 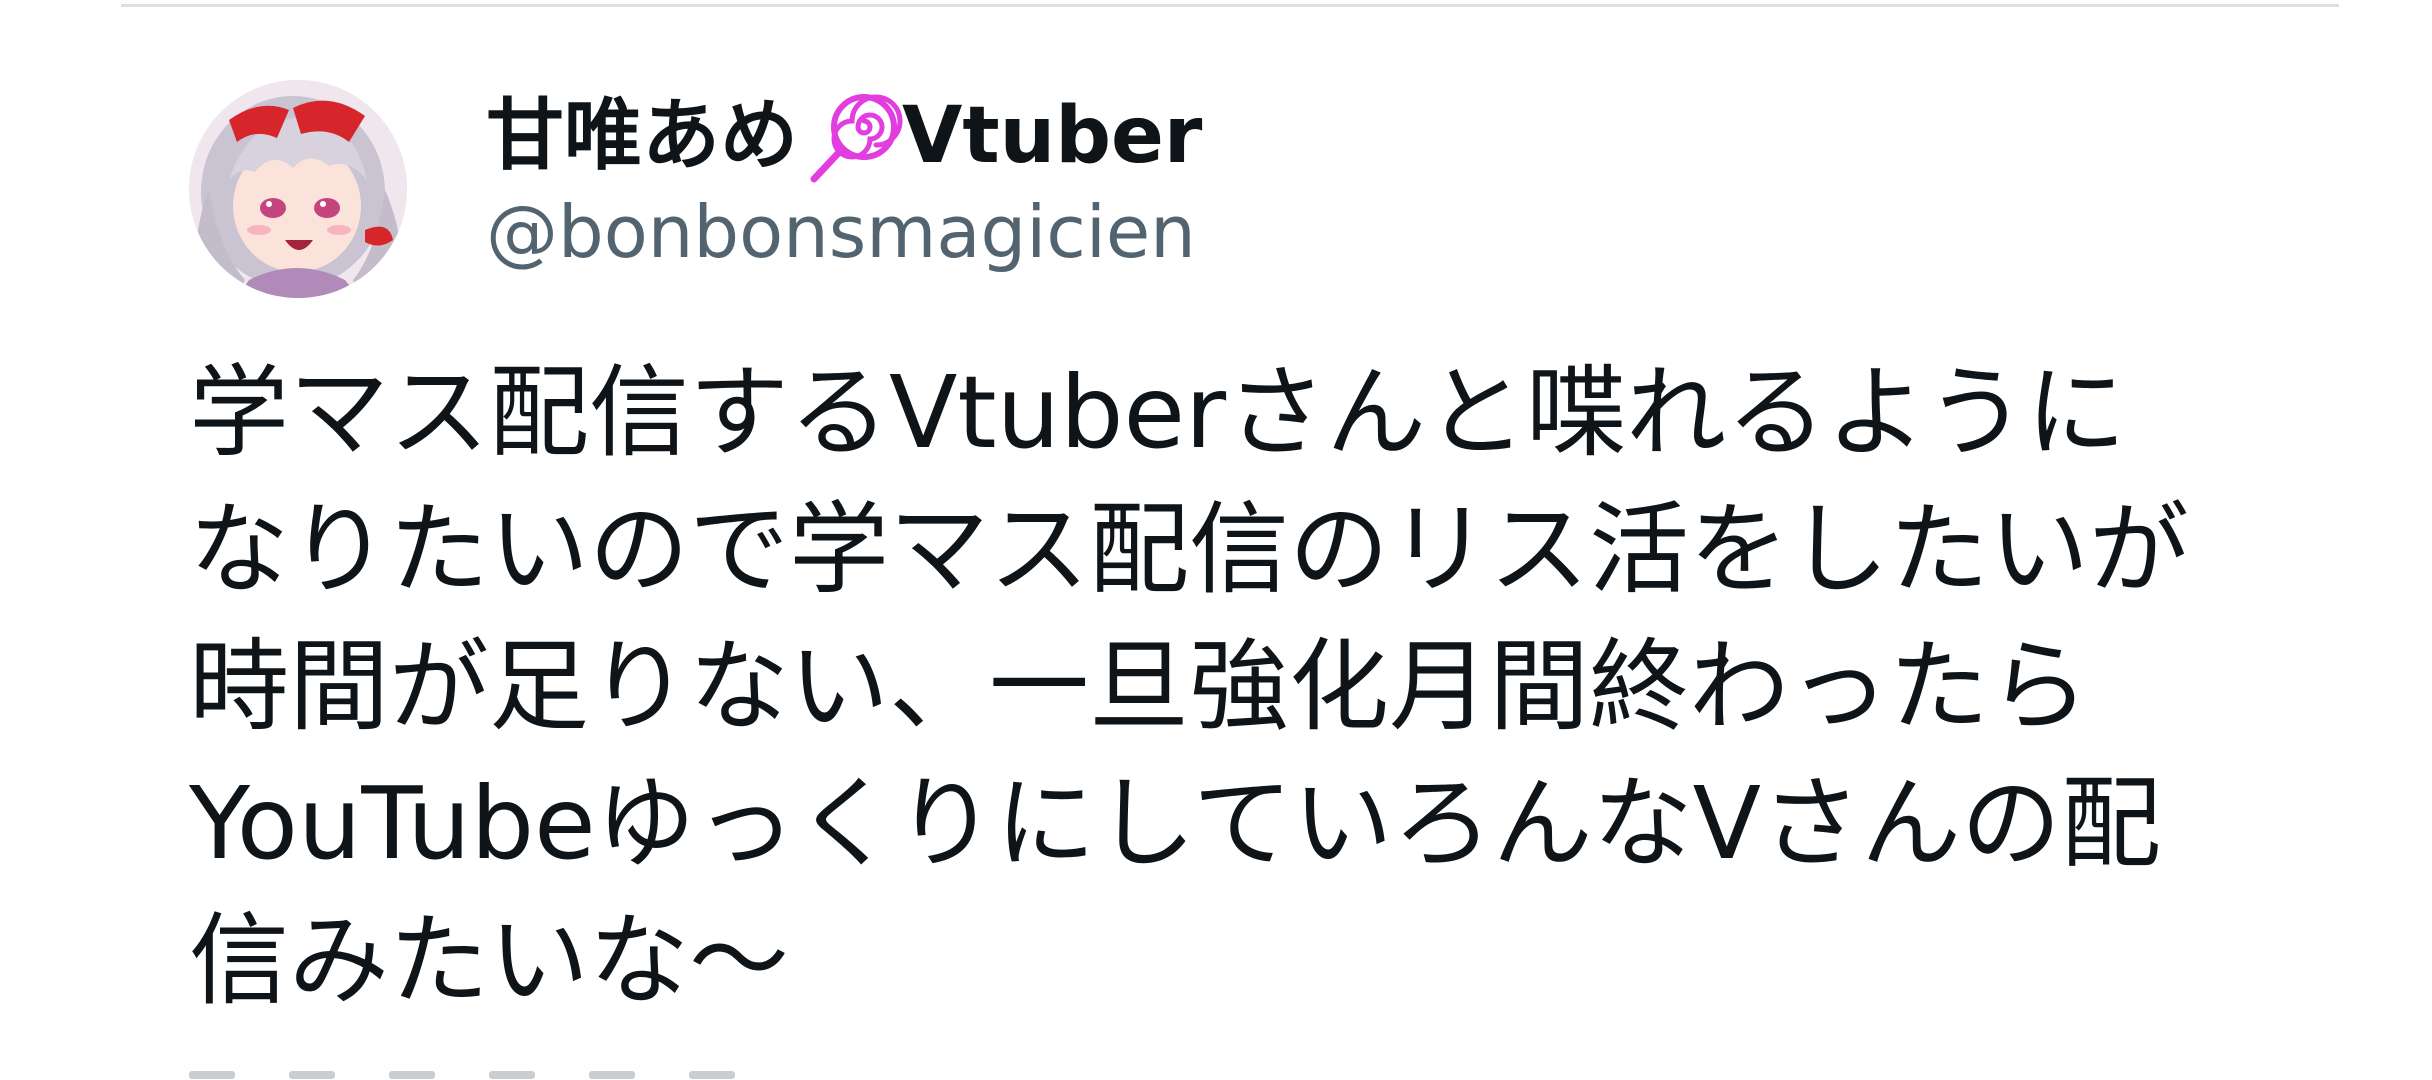 What do you see at coordinates (642, 136) in the screenshot?
I see `display-name: 甘唯あめ` at bounding box center [642, 136].